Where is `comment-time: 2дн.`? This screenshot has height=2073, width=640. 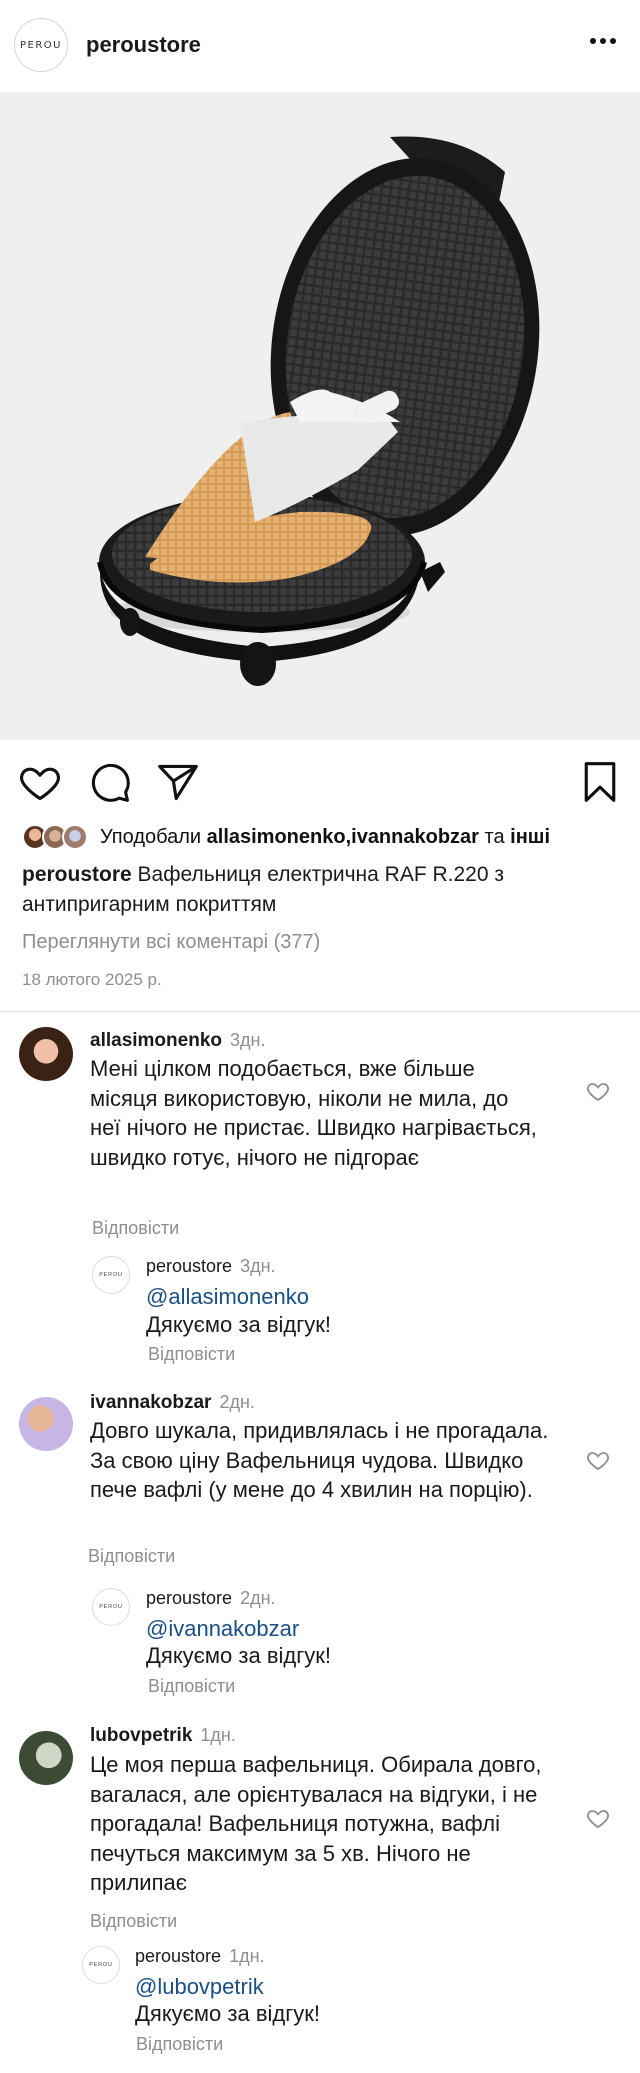 comment-time: 2дн. is located at coordinates (237, 1402).